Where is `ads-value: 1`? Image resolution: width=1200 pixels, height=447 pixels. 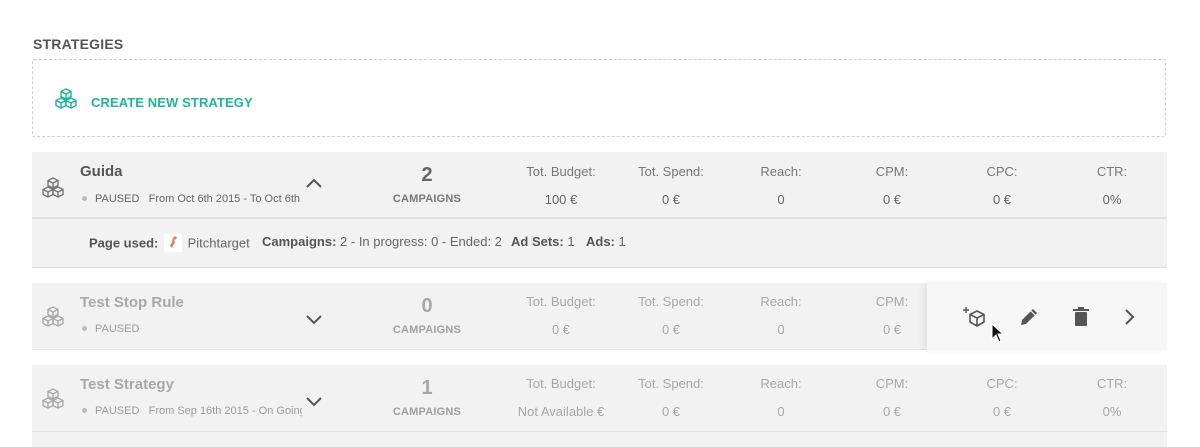 ads-value: 1 is located at coordinates (622, 241).